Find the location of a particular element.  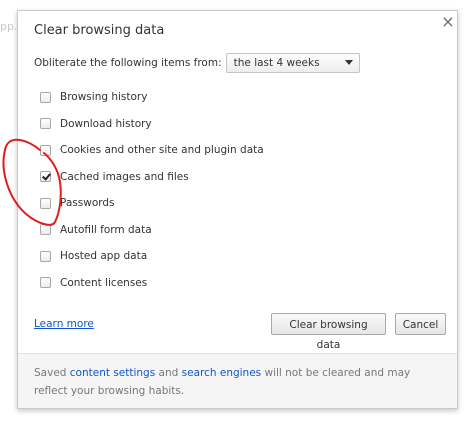

option-label: Browsing history is located at coordinates (104, 97).